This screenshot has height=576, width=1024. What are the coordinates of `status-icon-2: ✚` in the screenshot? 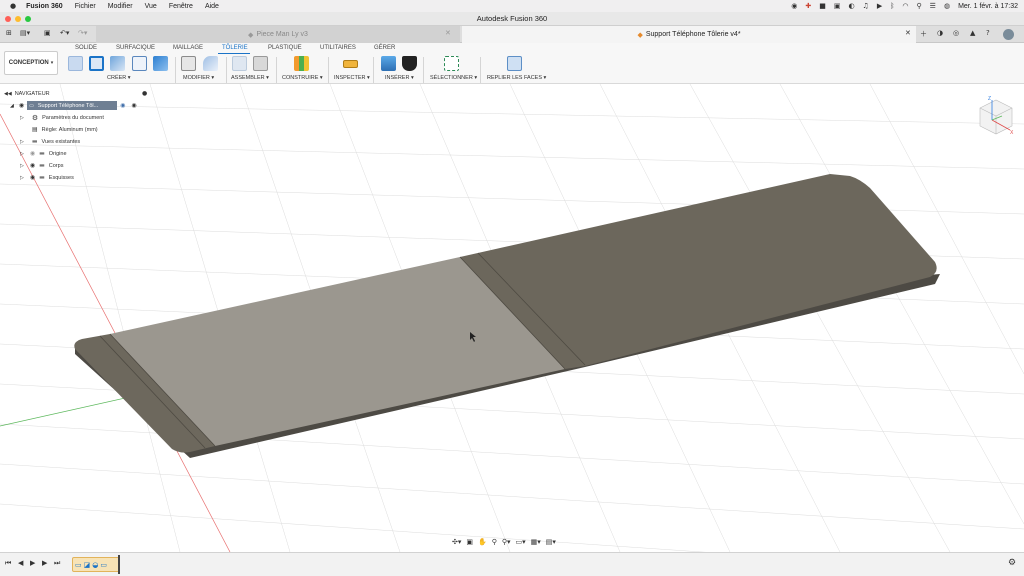 It's located at (808, 6).